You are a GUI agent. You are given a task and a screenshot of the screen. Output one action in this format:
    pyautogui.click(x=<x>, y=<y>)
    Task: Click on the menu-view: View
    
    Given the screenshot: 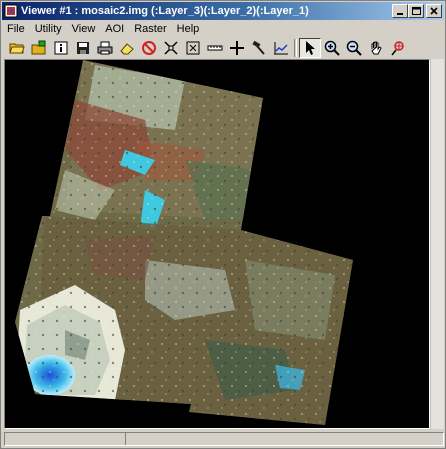 What is the action you would take?
    pyautogui.click(x=84, y=29)
    